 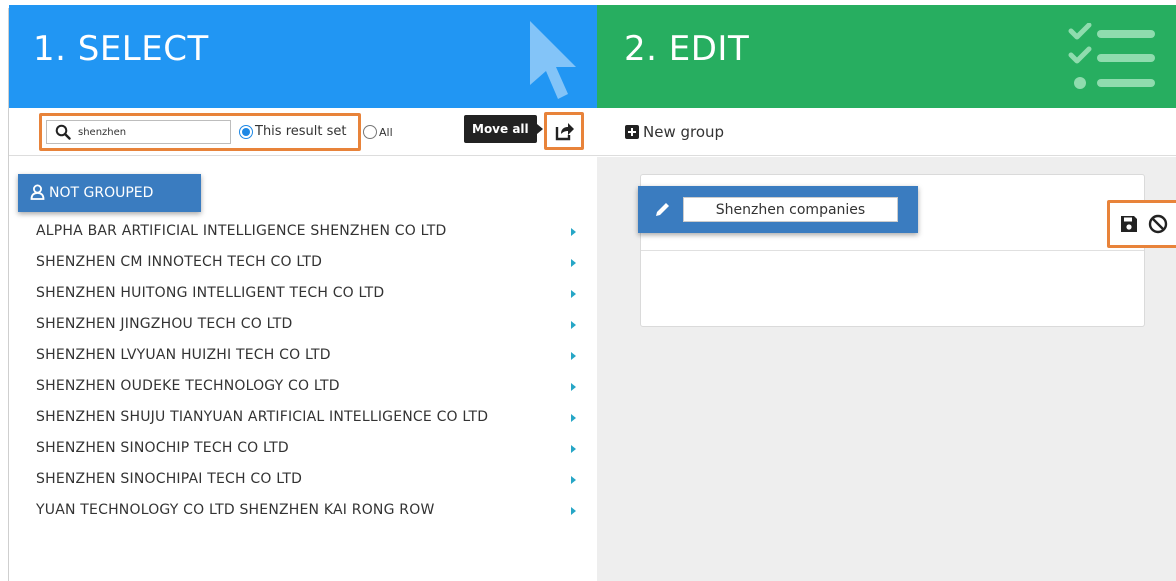 What do you see at coordinates (303, 56) in the screenshot?
I see `select-header: 1. SELECT` at bounding box center [303, 56].